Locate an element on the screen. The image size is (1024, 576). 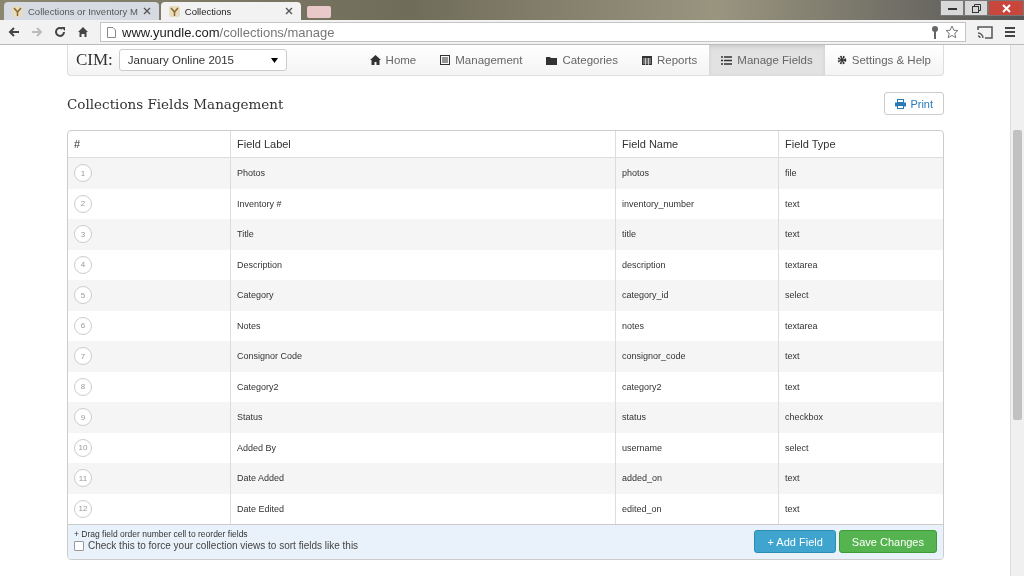
print-button: Print is located at coordinates (914, 103).